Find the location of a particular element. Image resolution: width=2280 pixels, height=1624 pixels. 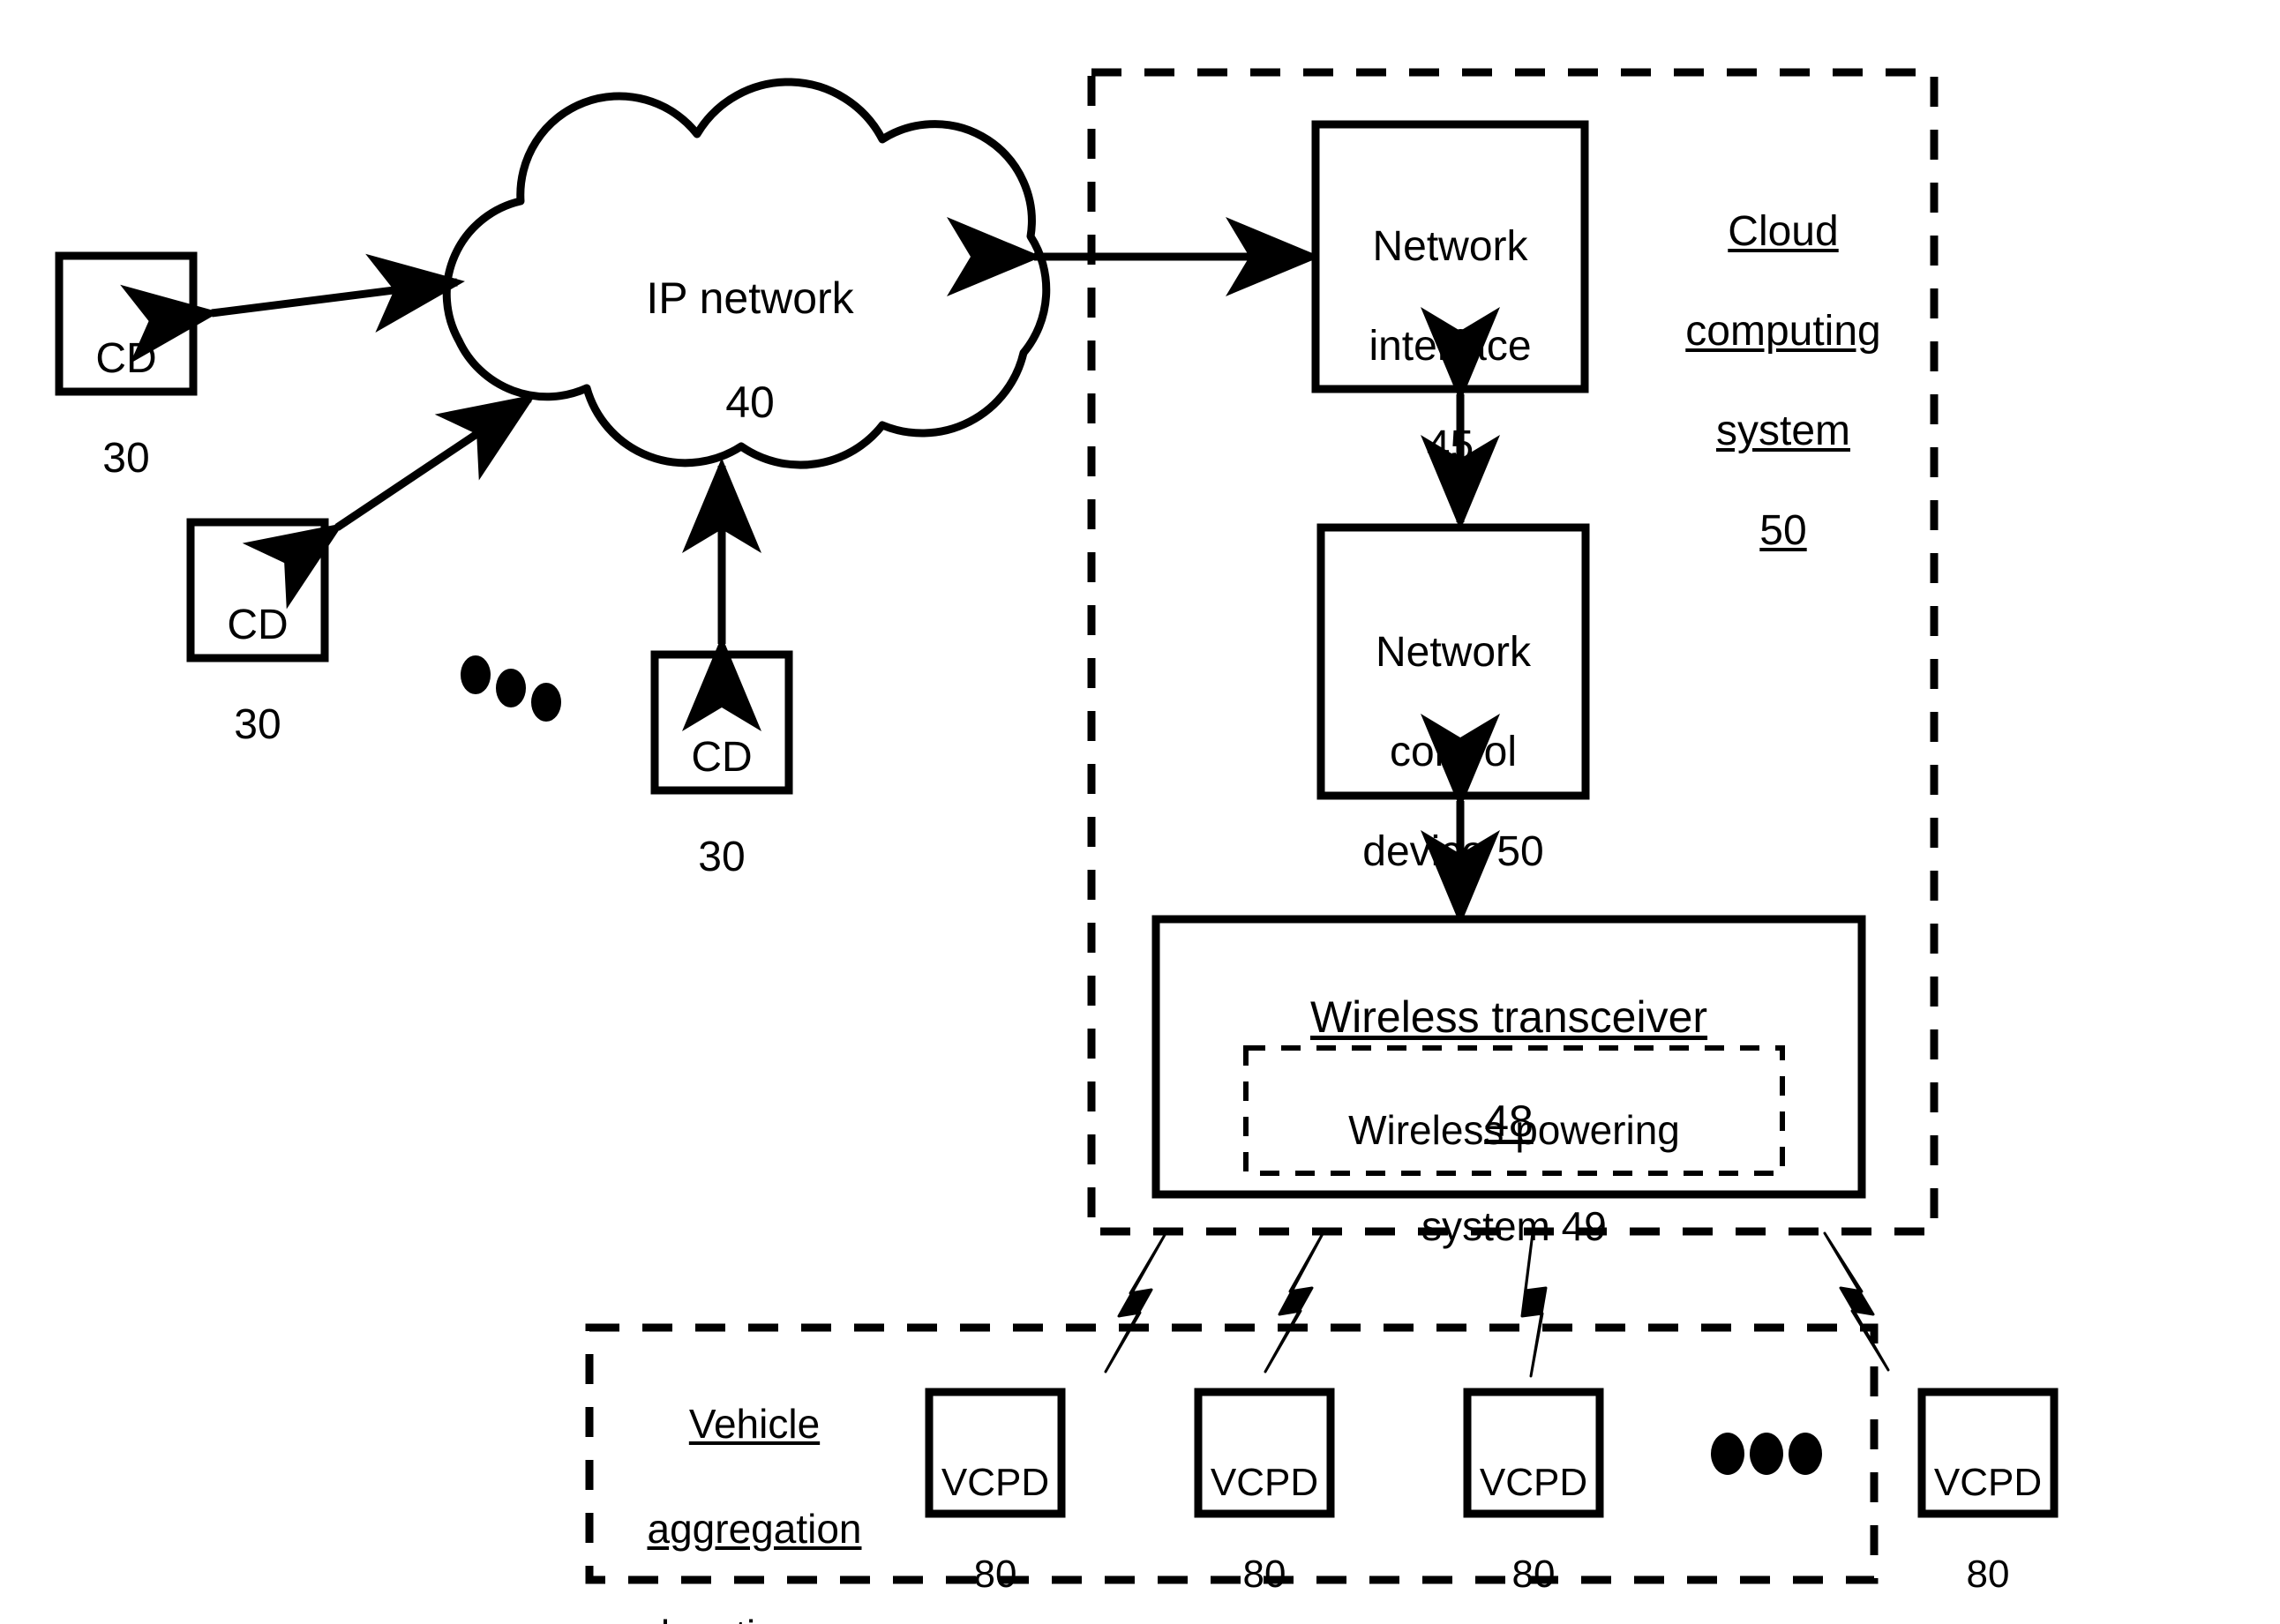

client-device-label-3: CD 30 is located at coordinates (722, 807).